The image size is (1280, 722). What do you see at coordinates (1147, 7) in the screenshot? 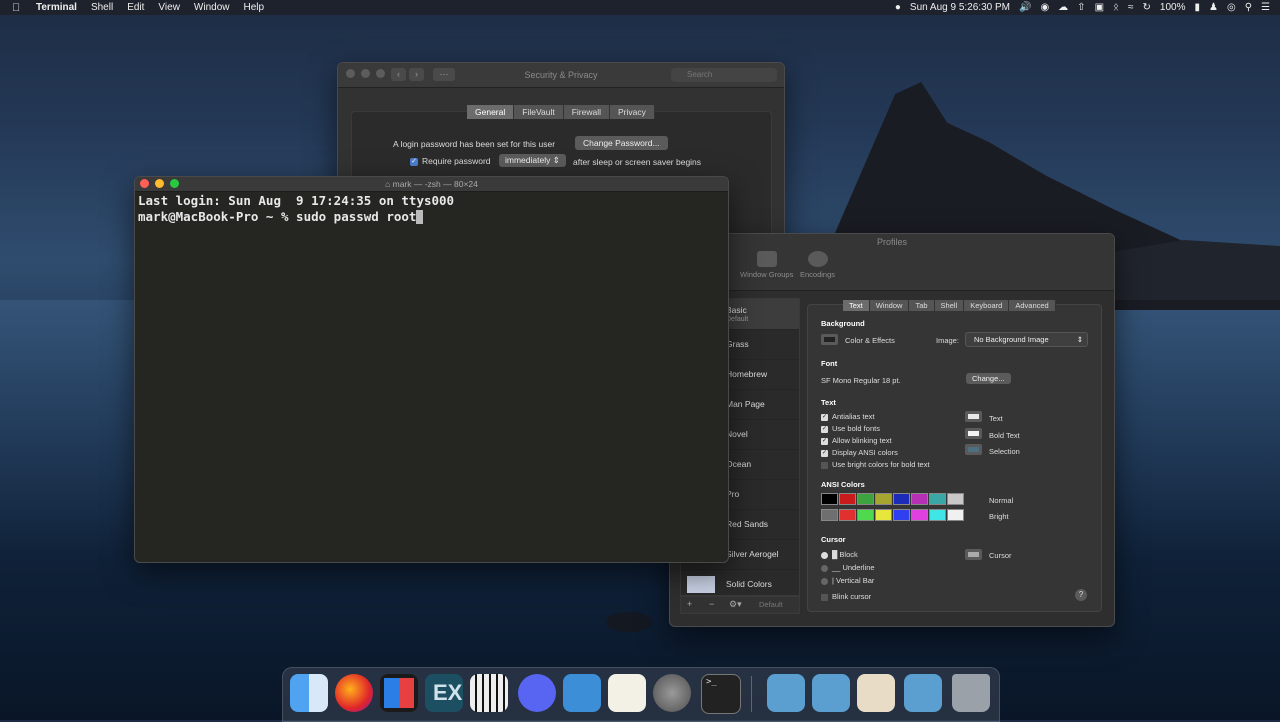
I see `time-machine-icon: ↻` at bounding box center [1147, 7].